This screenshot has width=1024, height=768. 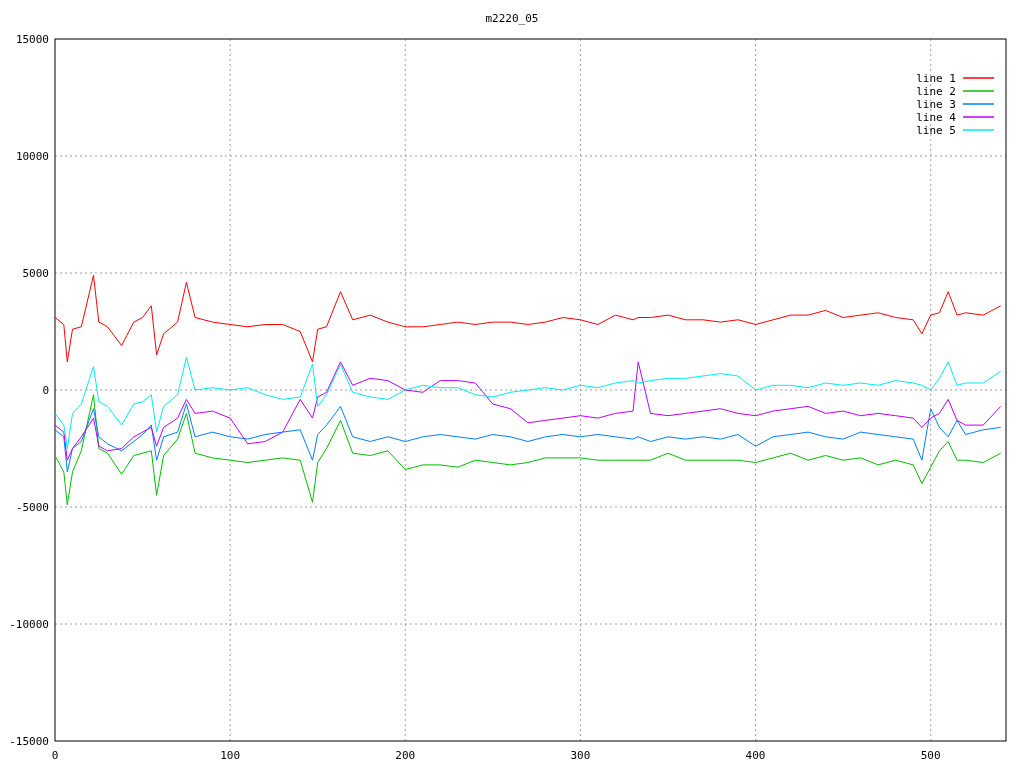 I want to click on legend-label: line 5, so click(x=936, y=130).